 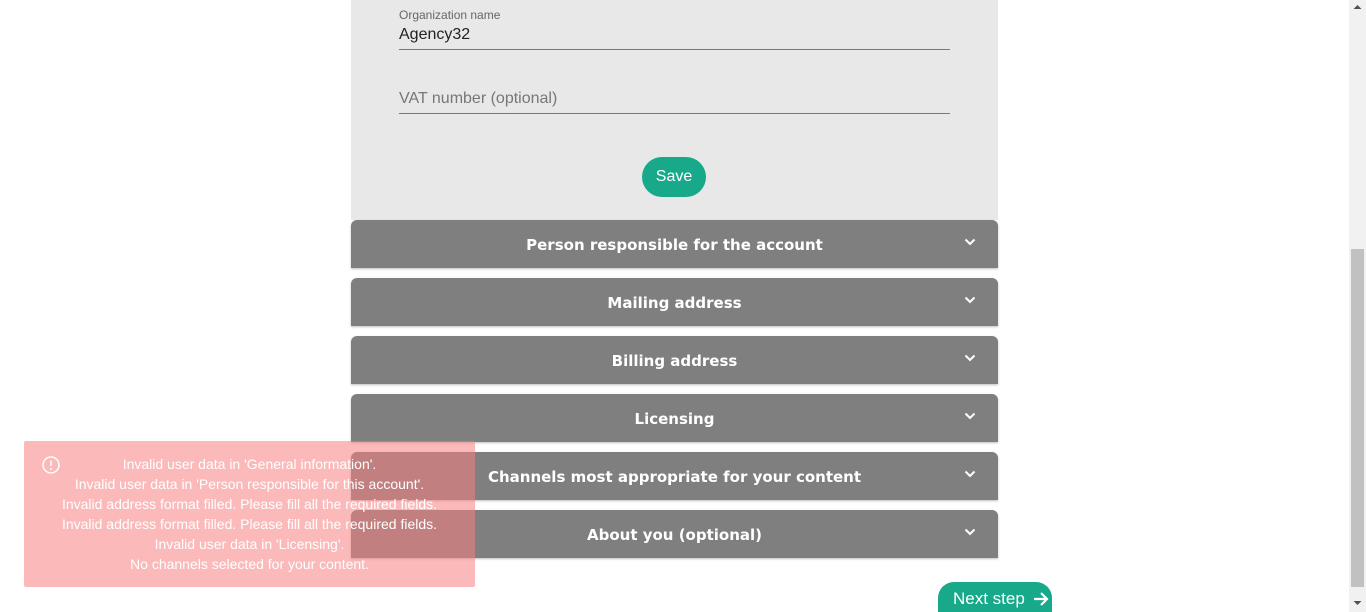 What do you see at coordinates (450, 15) in the screenshot?
I see `organization-name-label: Organization name` at bounding box center [450, 15].